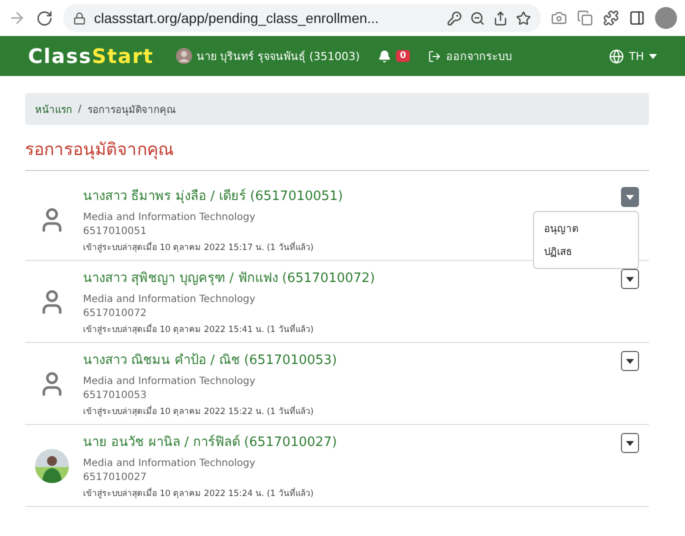 The image size is (685, 536). Describe the element at coordinates (394, 56) in the screenshot. I see `notifications-button: 0` at that location.